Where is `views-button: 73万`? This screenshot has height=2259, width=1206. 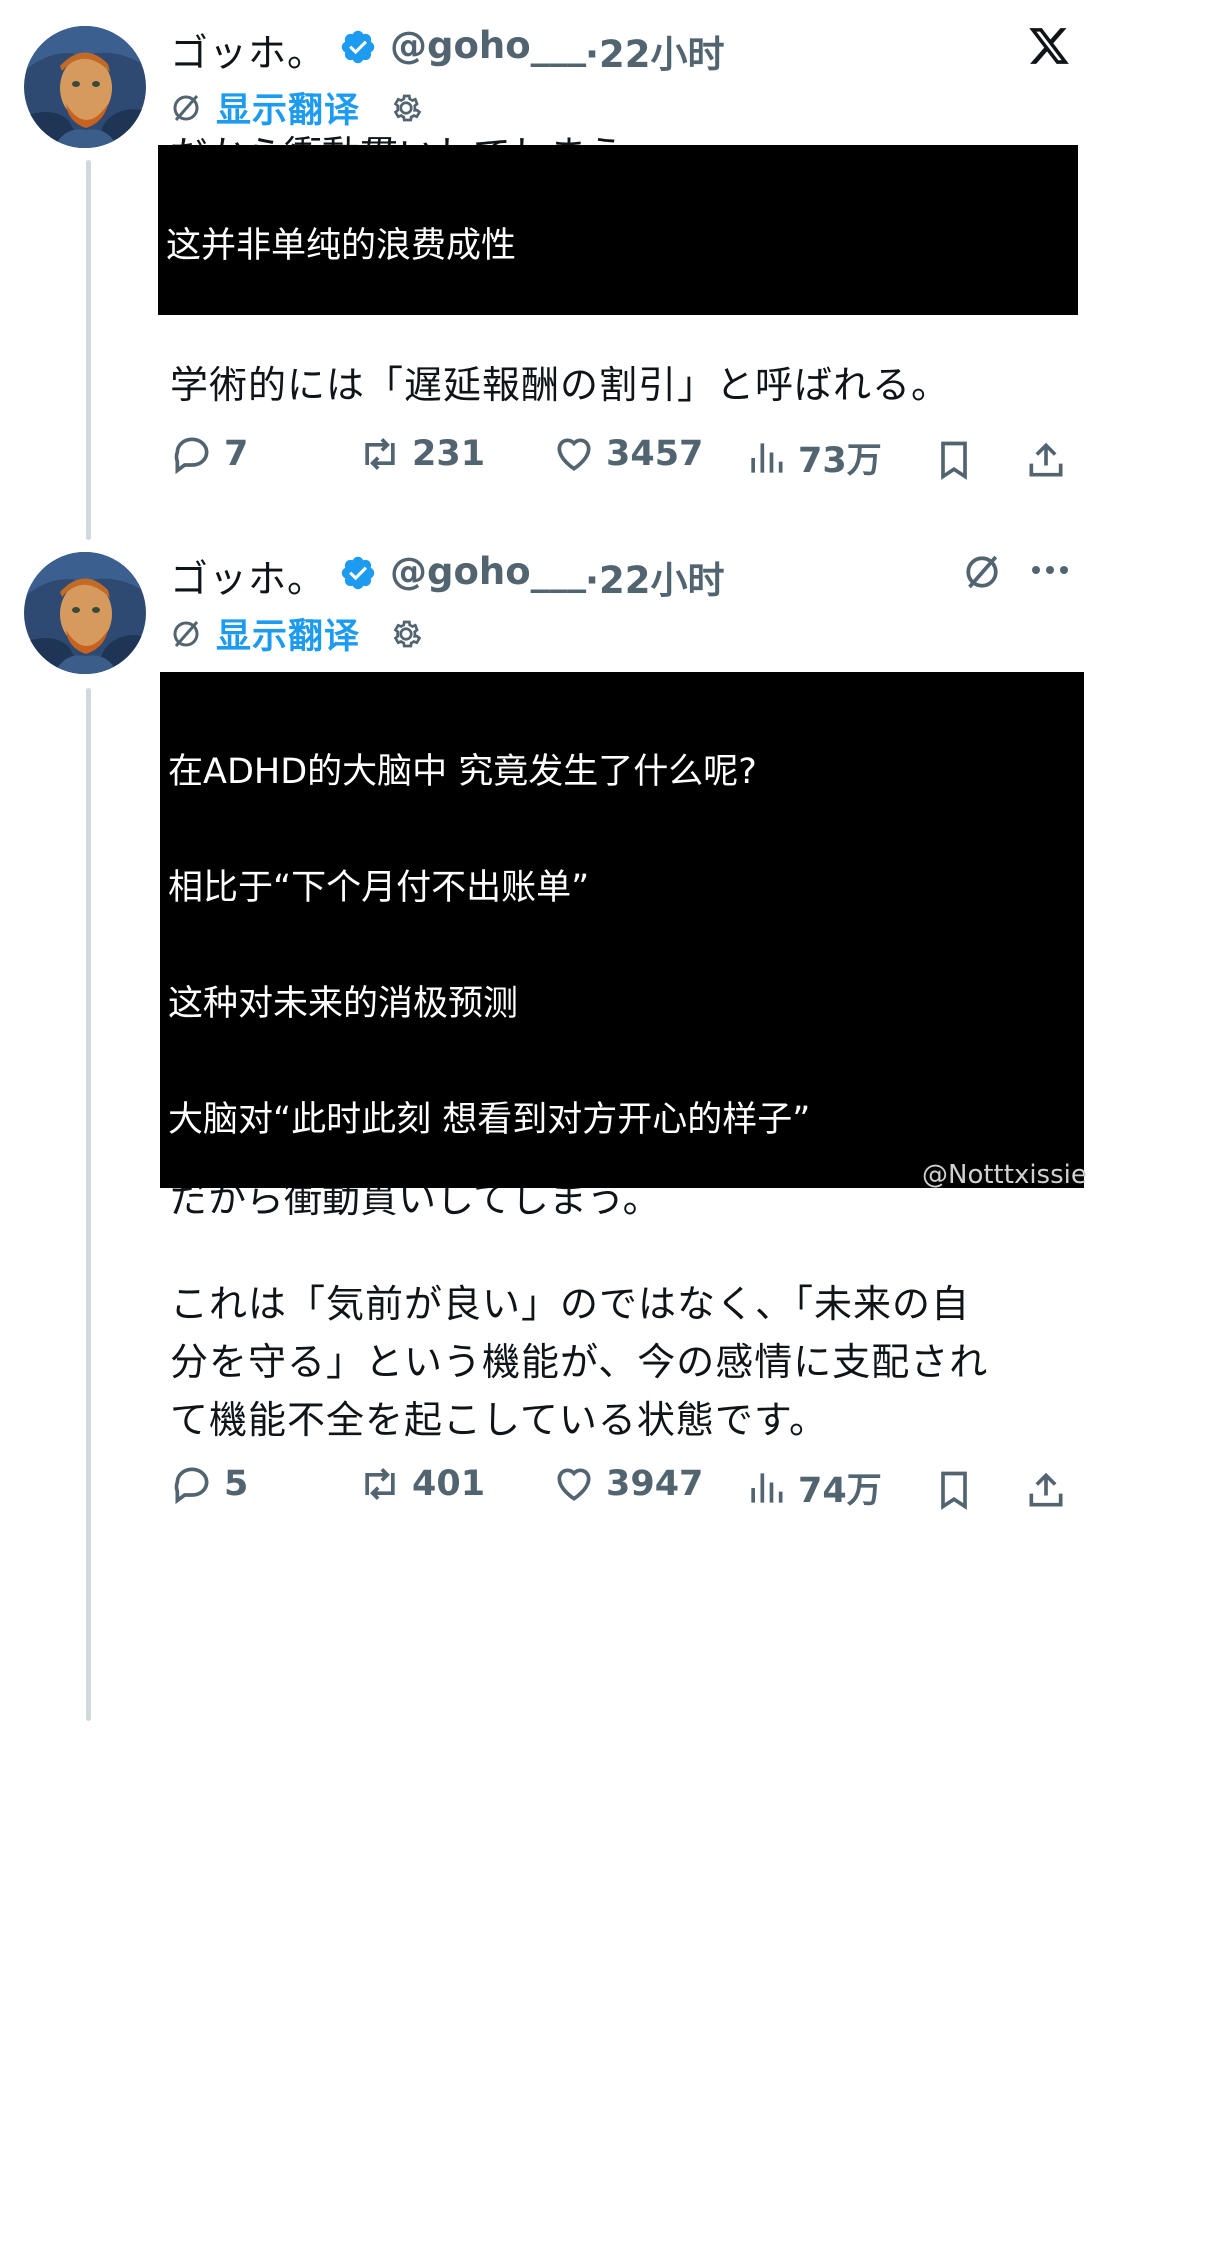
views-button: 73万 is located at coordinates (813, 457).